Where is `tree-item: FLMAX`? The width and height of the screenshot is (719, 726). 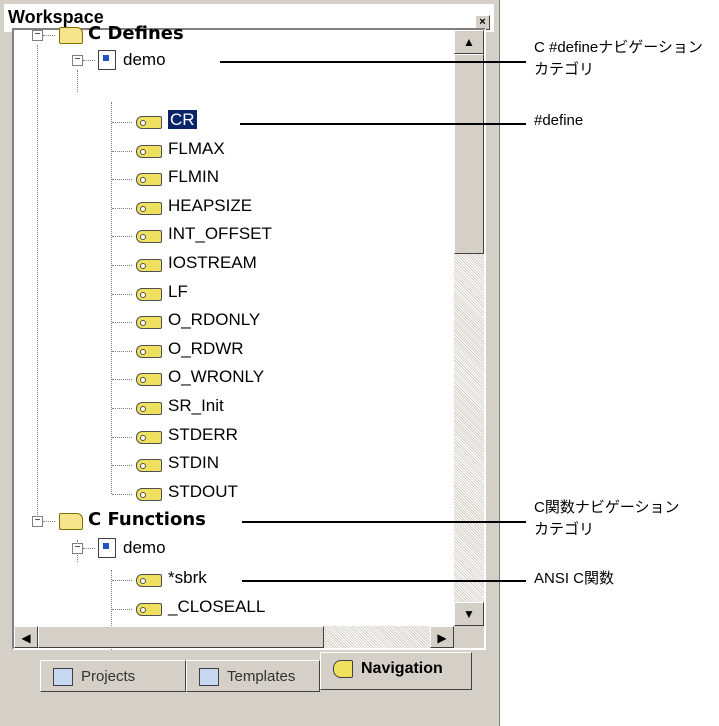
tree-item: FLMAX is located at coordinates (196, 151).